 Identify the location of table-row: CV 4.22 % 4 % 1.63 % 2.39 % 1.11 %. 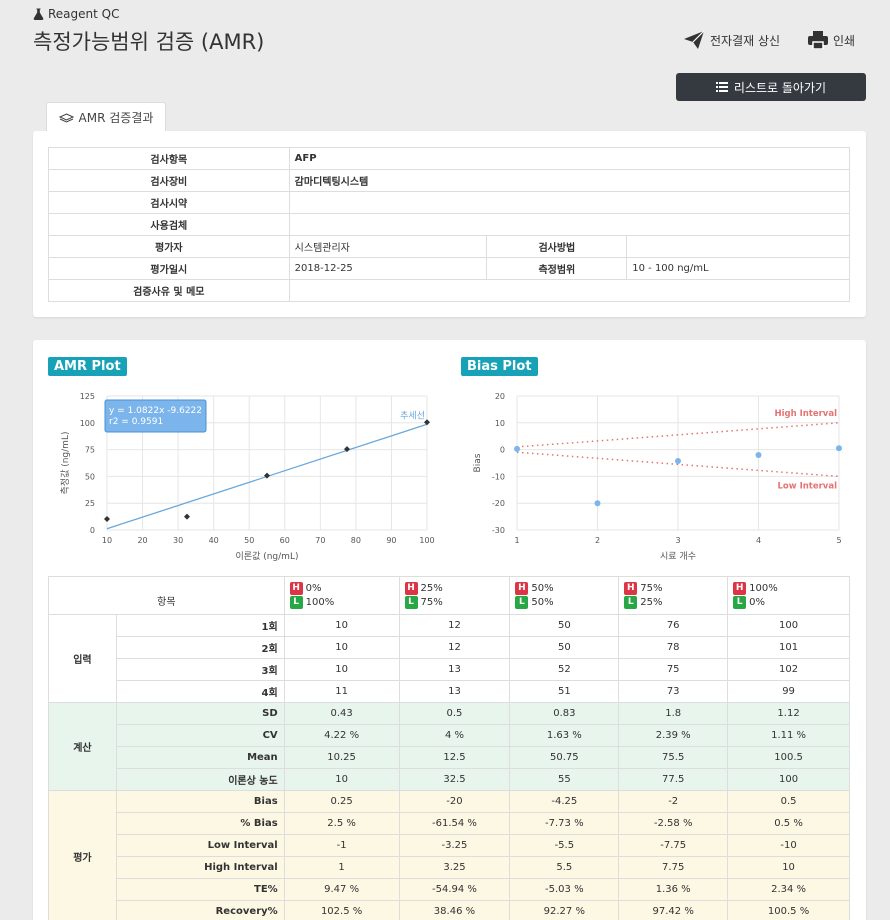
(449, 735).